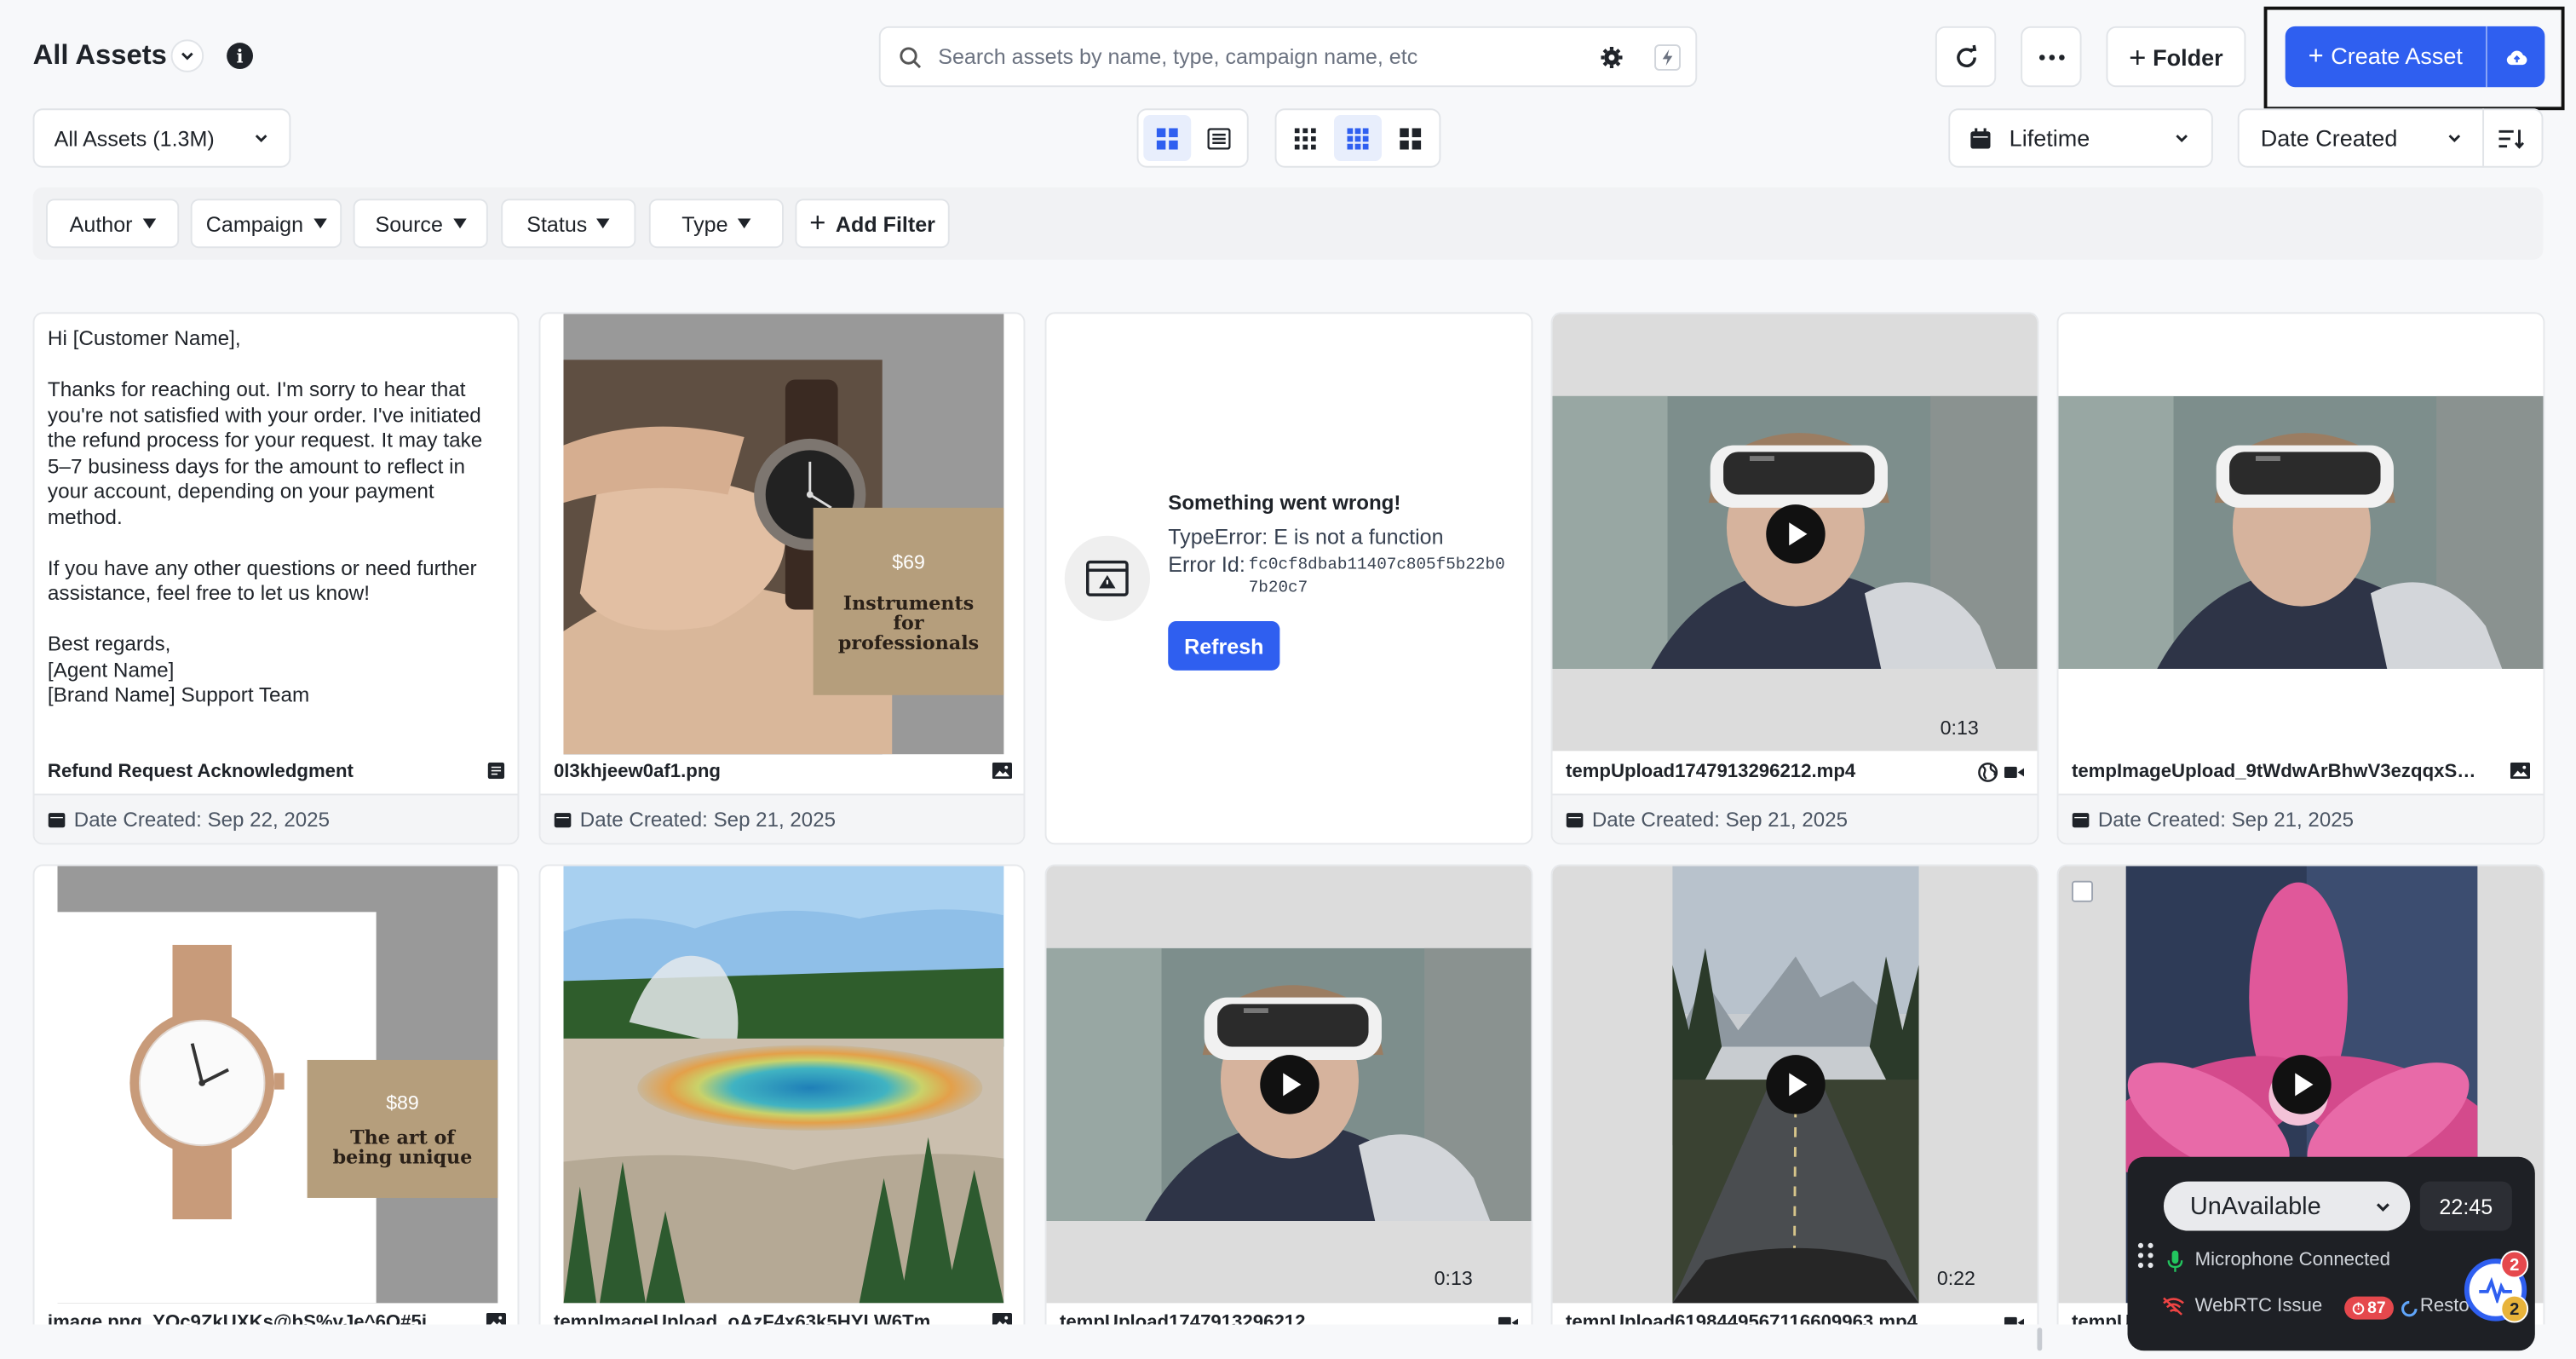  I want to click on filter-author: Author, so click(113, 224).